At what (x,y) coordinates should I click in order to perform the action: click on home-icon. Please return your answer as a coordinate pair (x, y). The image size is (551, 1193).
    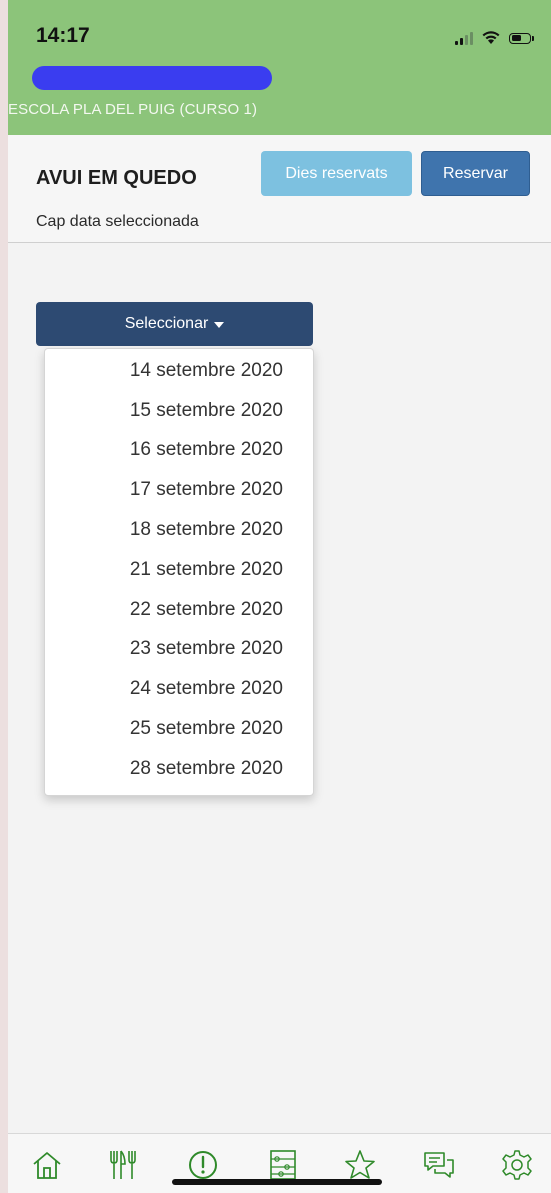
    Looking at the image, I should click on (47, 1165).